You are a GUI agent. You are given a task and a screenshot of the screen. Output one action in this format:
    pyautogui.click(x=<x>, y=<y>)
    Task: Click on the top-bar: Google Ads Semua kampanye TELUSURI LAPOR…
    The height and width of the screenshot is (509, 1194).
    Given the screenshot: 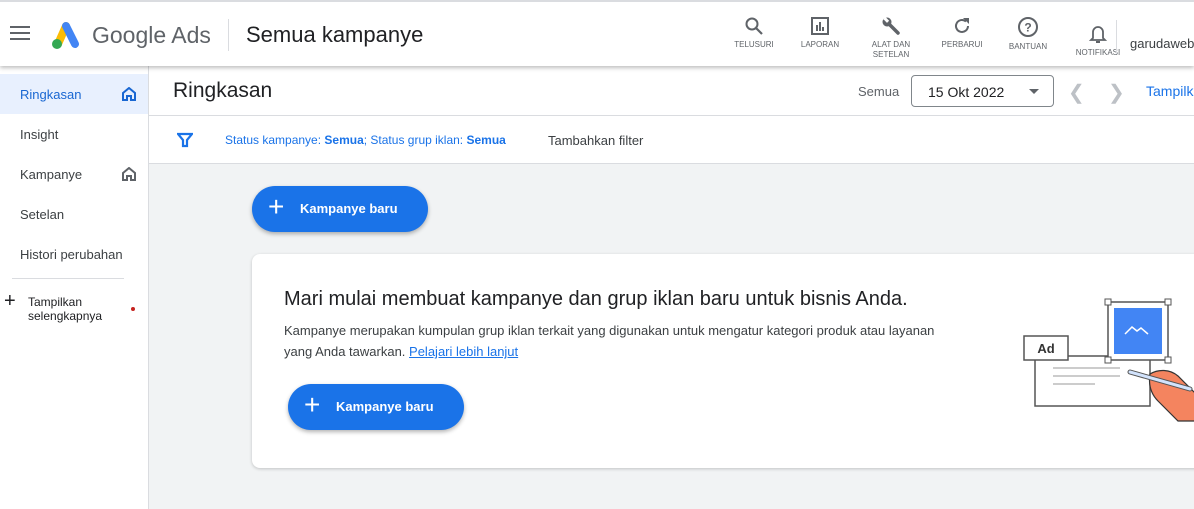 What is the action you would take?
    pyautogui.click(x=597, y=33)
    